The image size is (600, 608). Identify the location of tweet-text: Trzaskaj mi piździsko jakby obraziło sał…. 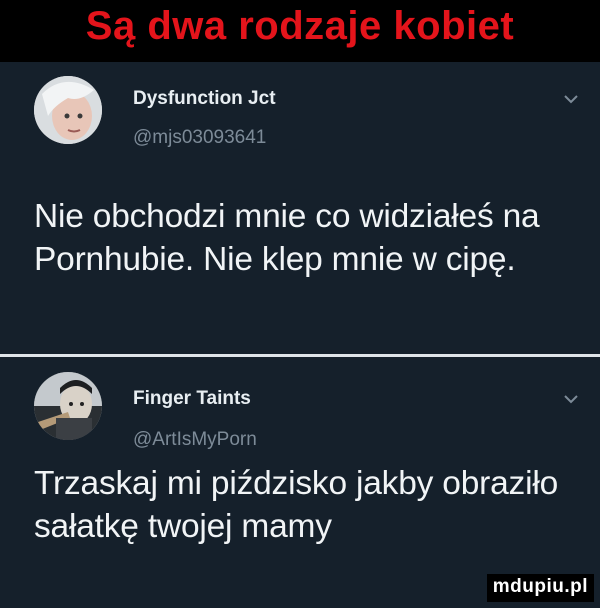
(296, 505).